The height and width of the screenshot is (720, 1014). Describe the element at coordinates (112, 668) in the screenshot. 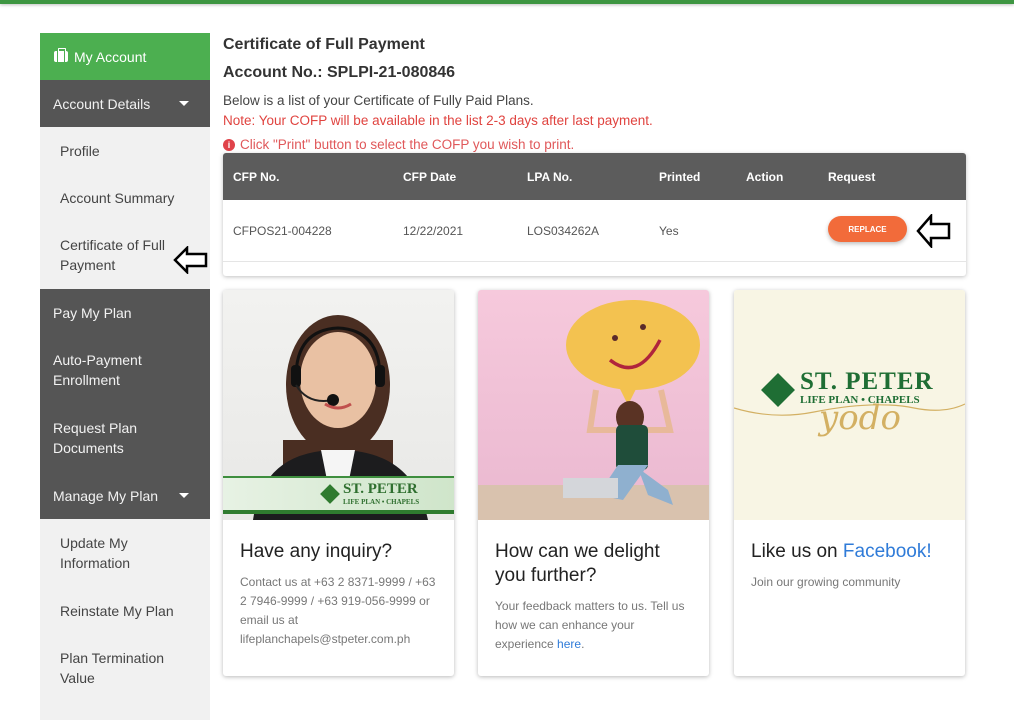

I see `sidebar-item-label: Plan Termination Value` at that location.